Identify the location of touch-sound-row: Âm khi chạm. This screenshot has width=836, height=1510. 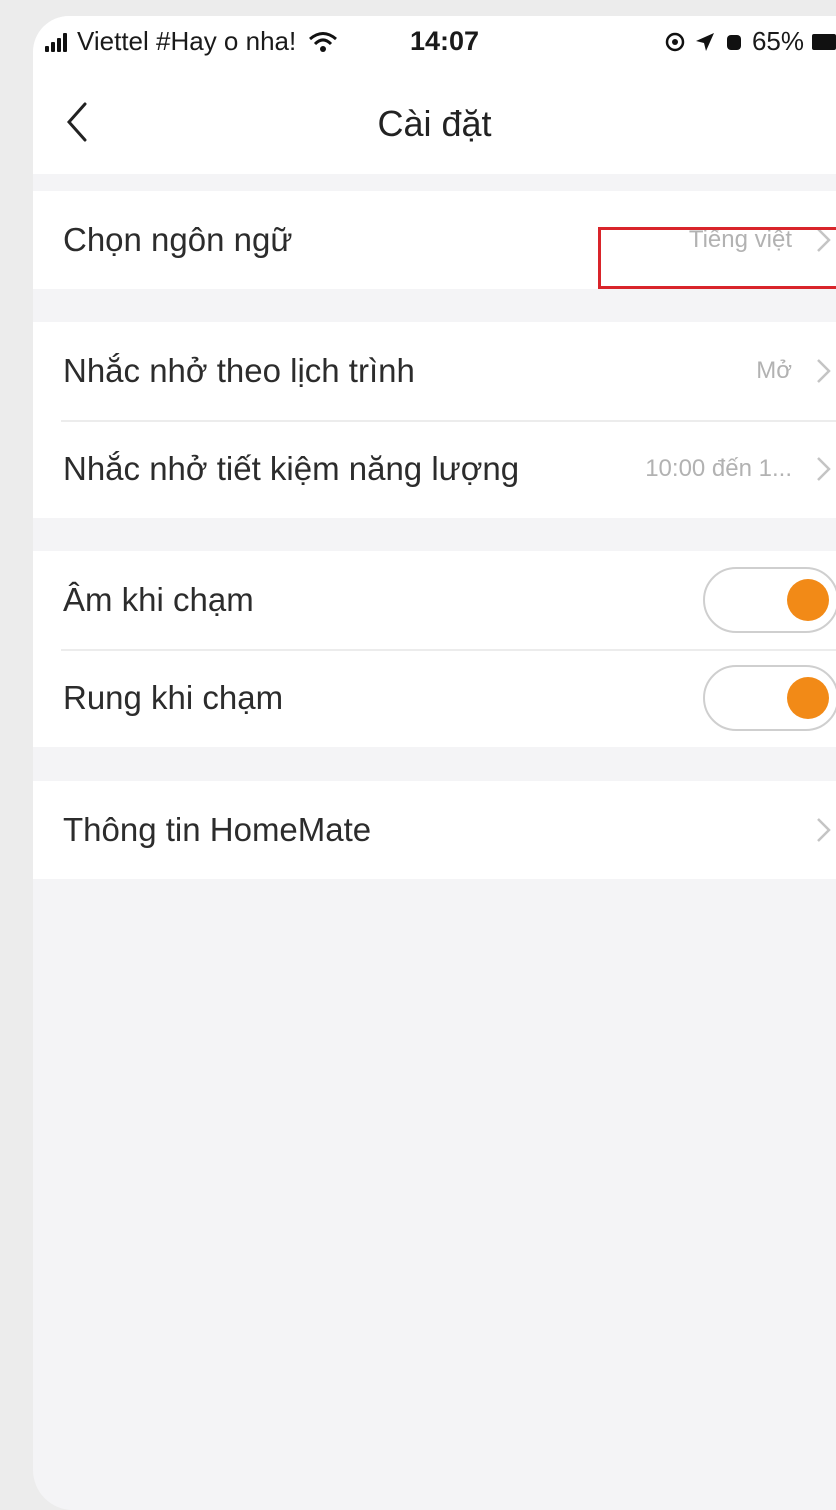
(434, 600).